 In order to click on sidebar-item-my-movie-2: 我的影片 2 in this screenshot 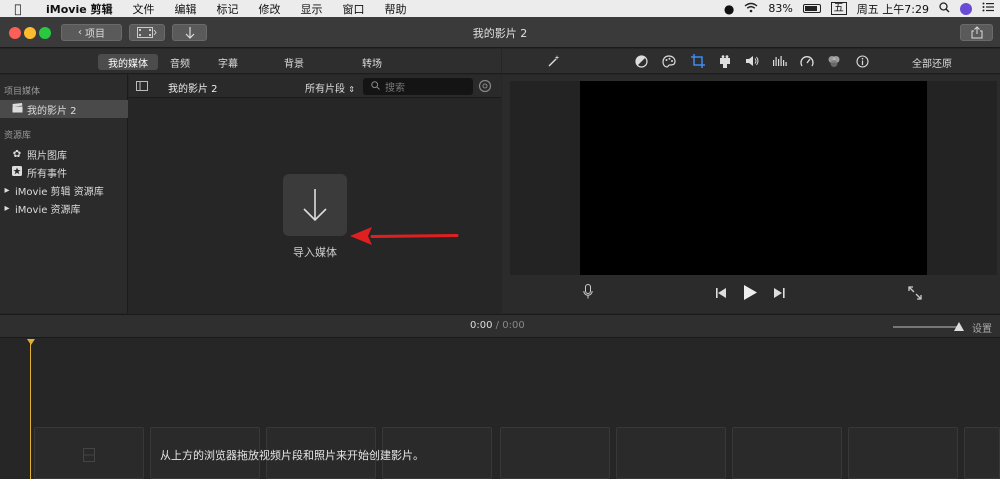, I will do `click(64, 109)`.